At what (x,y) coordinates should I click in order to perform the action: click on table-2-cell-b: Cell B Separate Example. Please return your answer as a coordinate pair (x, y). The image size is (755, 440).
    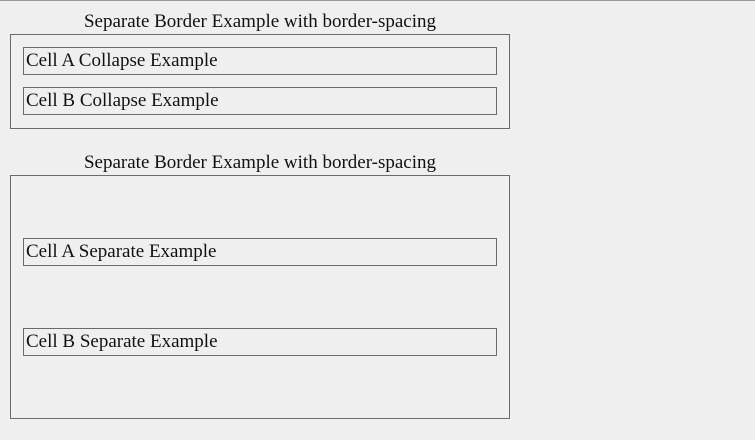
    Looking at the image, I should click on (260, 342).